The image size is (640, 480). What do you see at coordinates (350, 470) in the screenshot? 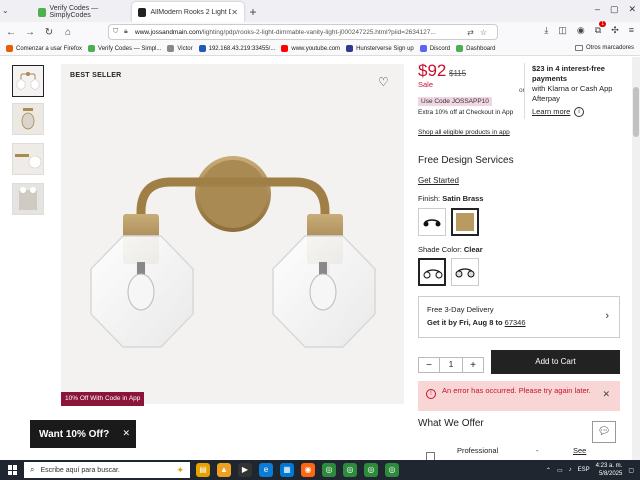
I see `chrome-icon-2: ◎` at bounding box center [350, 470].